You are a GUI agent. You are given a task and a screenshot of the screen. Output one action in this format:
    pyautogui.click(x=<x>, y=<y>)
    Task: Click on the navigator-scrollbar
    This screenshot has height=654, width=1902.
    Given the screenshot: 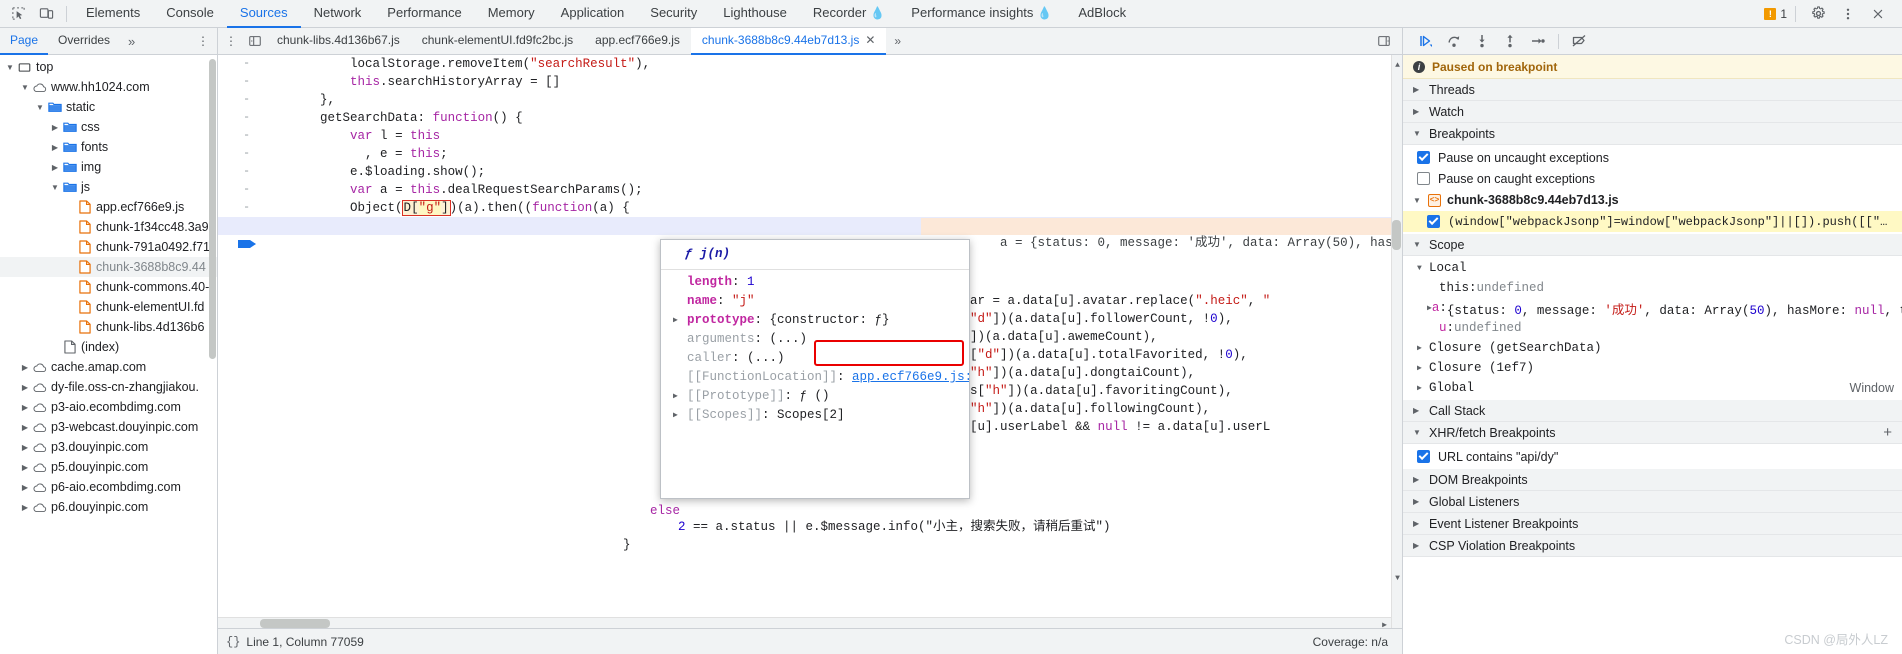 What is the action you would take?
    pyautogui.click(x=212, y=354)
    